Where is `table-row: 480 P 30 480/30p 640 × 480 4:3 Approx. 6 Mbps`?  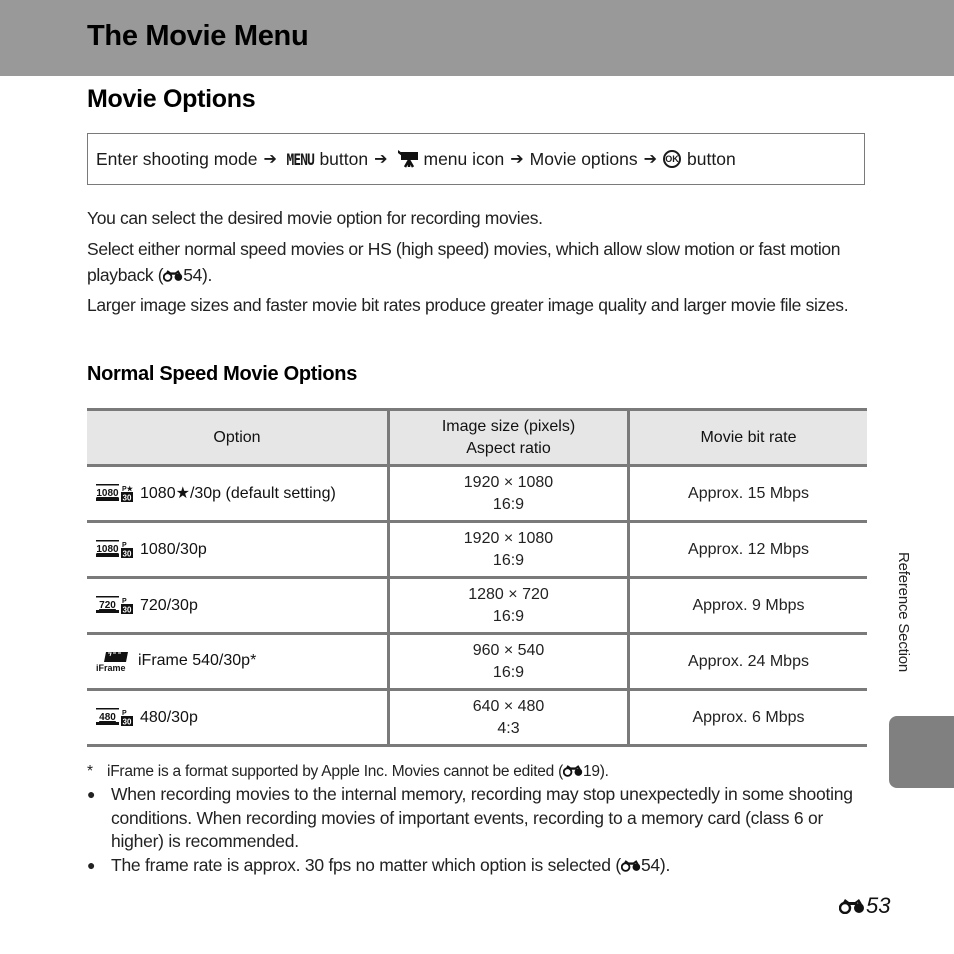 table-row: 480 P 30 480/30p 640 × 480 4:3 Approx. 6 Mbps is located at coordinates (477, 717).